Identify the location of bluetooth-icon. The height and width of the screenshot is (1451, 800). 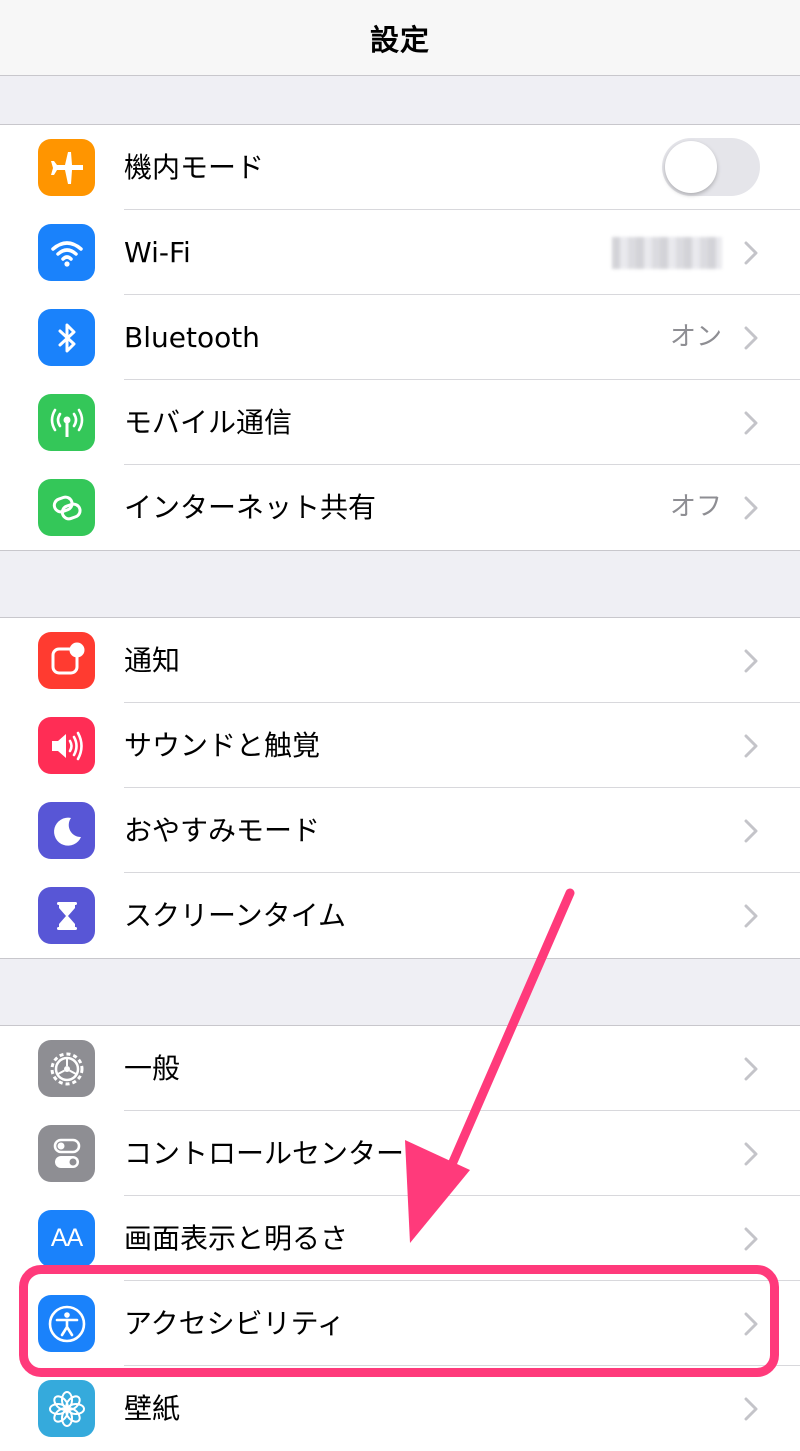
(66, 337).